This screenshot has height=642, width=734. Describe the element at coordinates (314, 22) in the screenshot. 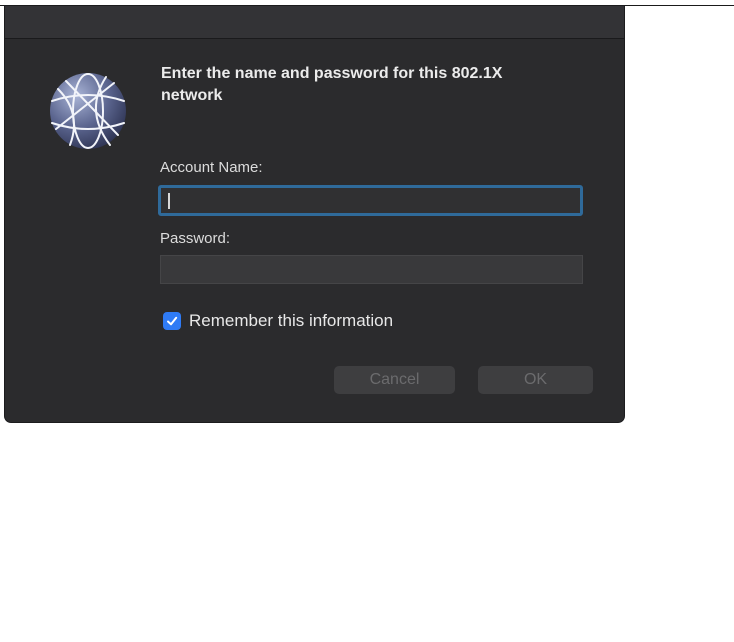

I see `dialog-titlebar` at that location.